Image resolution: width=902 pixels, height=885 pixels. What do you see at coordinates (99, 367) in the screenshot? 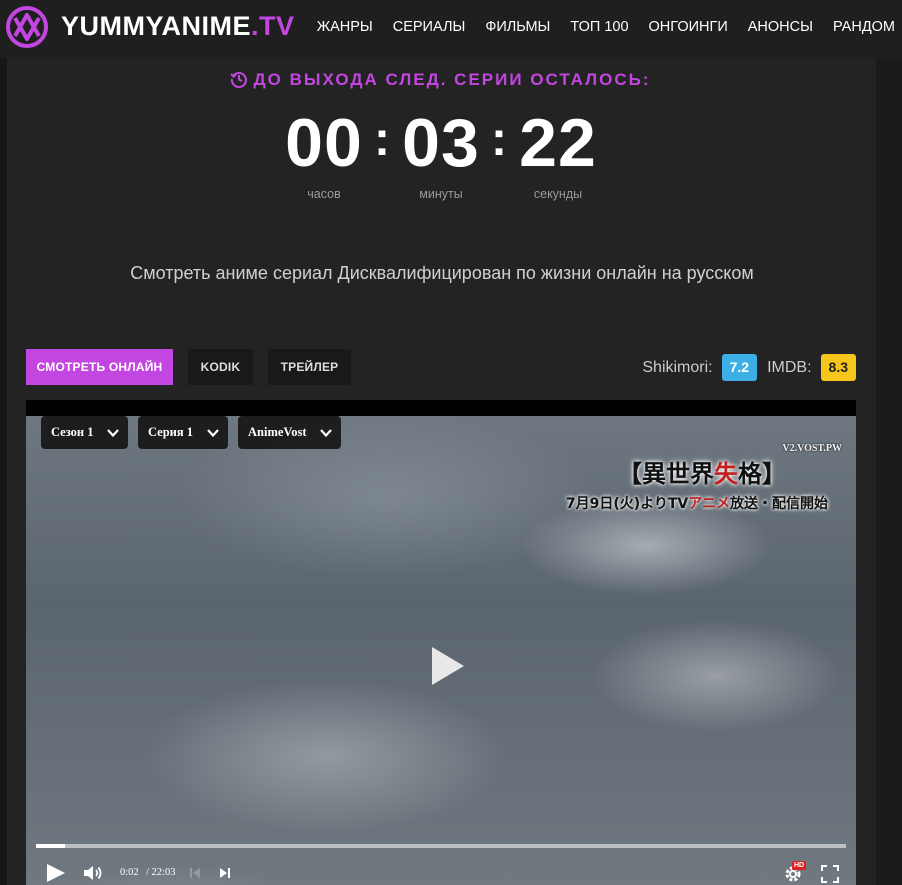
I see `tab-watch-online: СМОТРЕТЬ ОНЛАЙН` at bounding box center [99, 367].